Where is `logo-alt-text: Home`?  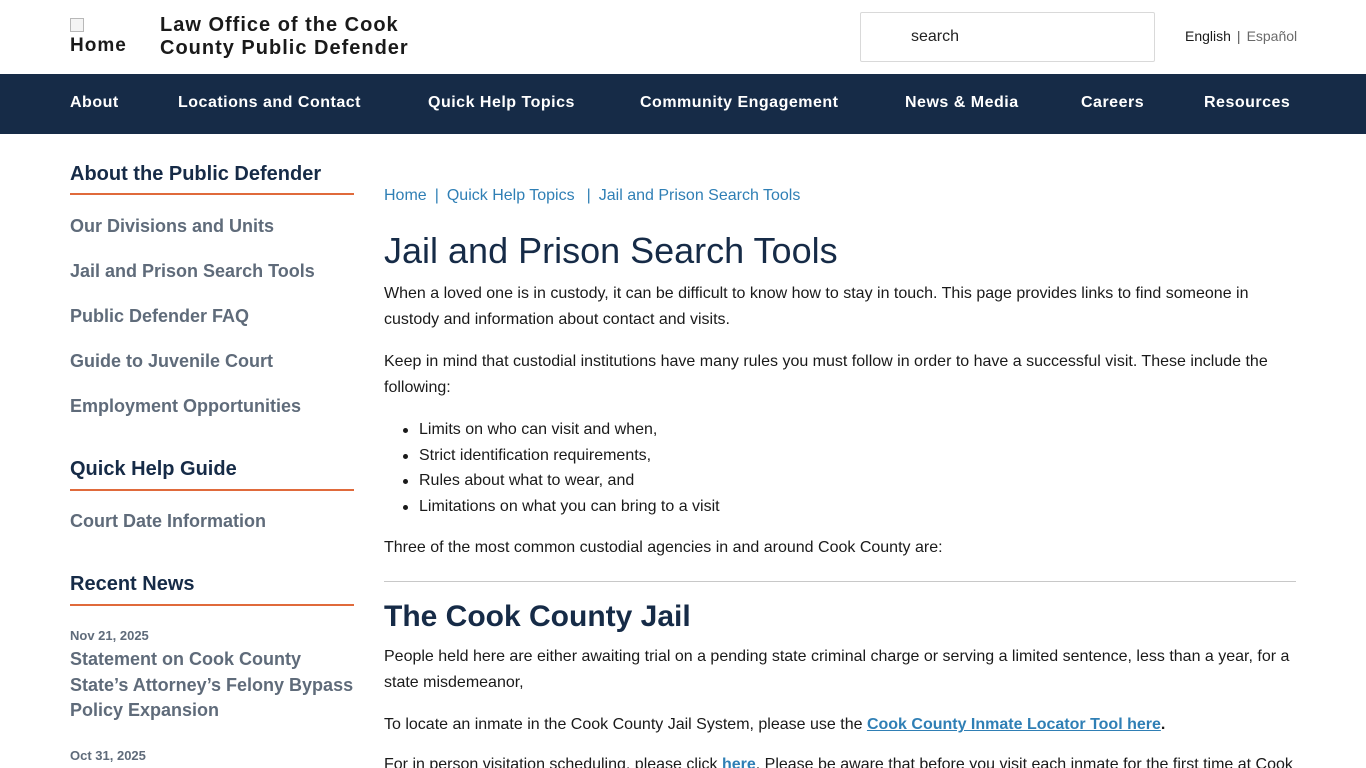 logo-alt-text: Home is located at coordinates (98, 45).